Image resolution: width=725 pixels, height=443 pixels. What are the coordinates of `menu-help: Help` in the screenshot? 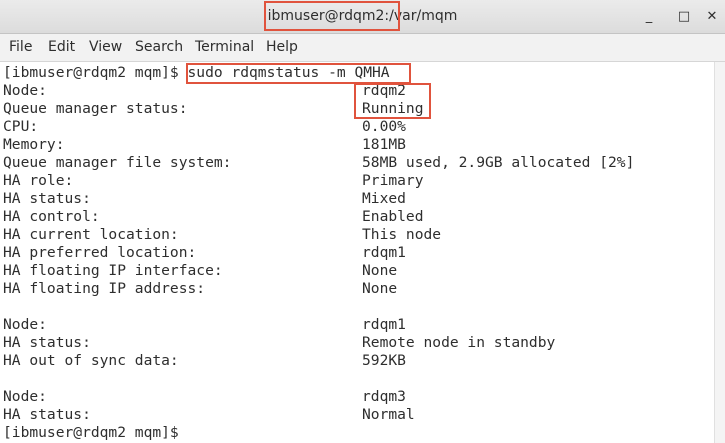 It's located at (282, 47).